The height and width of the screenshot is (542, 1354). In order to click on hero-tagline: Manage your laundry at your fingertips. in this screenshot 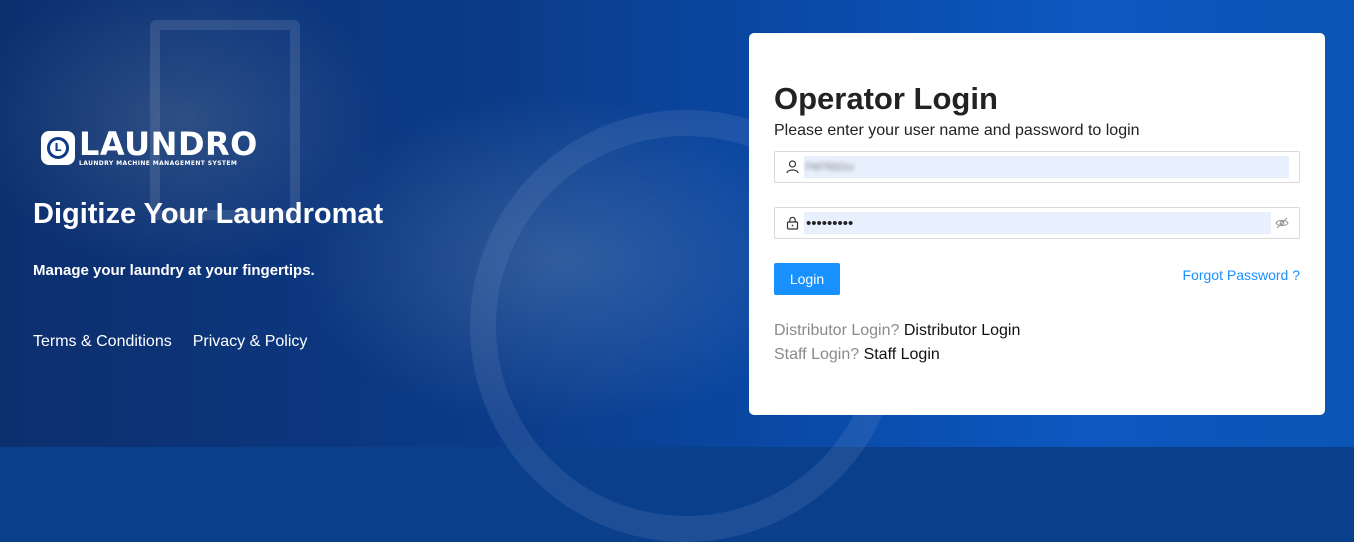, I will do `click(174, 270)`.